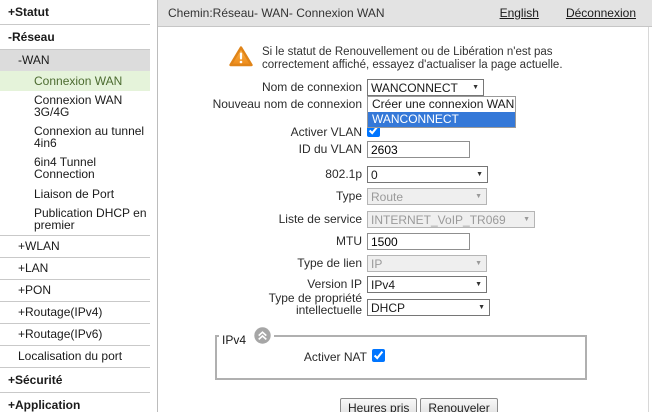  What do you see at coordinates (287, 104) in the screenshot?
I see `new-connection-name-label: Nouveau nom de connexion` at bounding box center [287, 104].